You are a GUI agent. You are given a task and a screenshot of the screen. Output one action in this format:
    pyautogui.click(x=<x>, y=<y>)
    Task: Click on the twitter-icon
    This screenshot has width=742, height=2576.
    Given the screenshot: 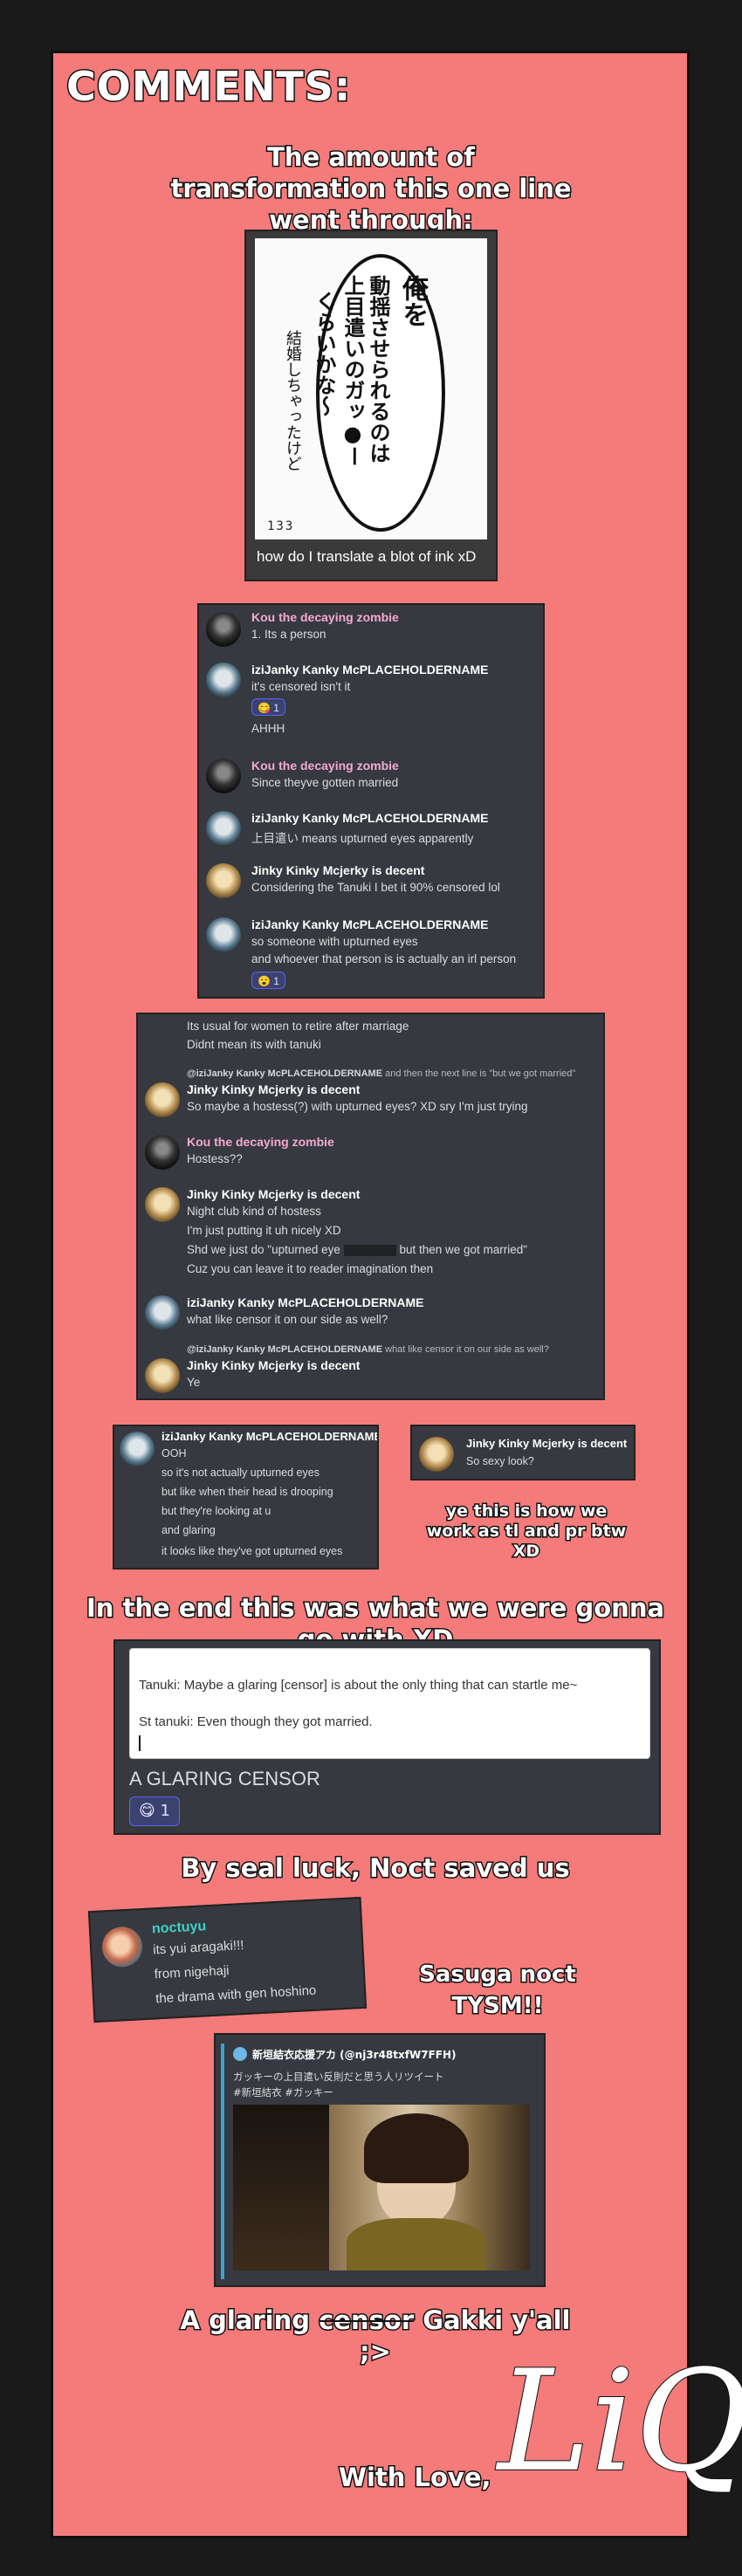 What is the action you would take?
    pyautogui.click(x=240, y=2054)
    